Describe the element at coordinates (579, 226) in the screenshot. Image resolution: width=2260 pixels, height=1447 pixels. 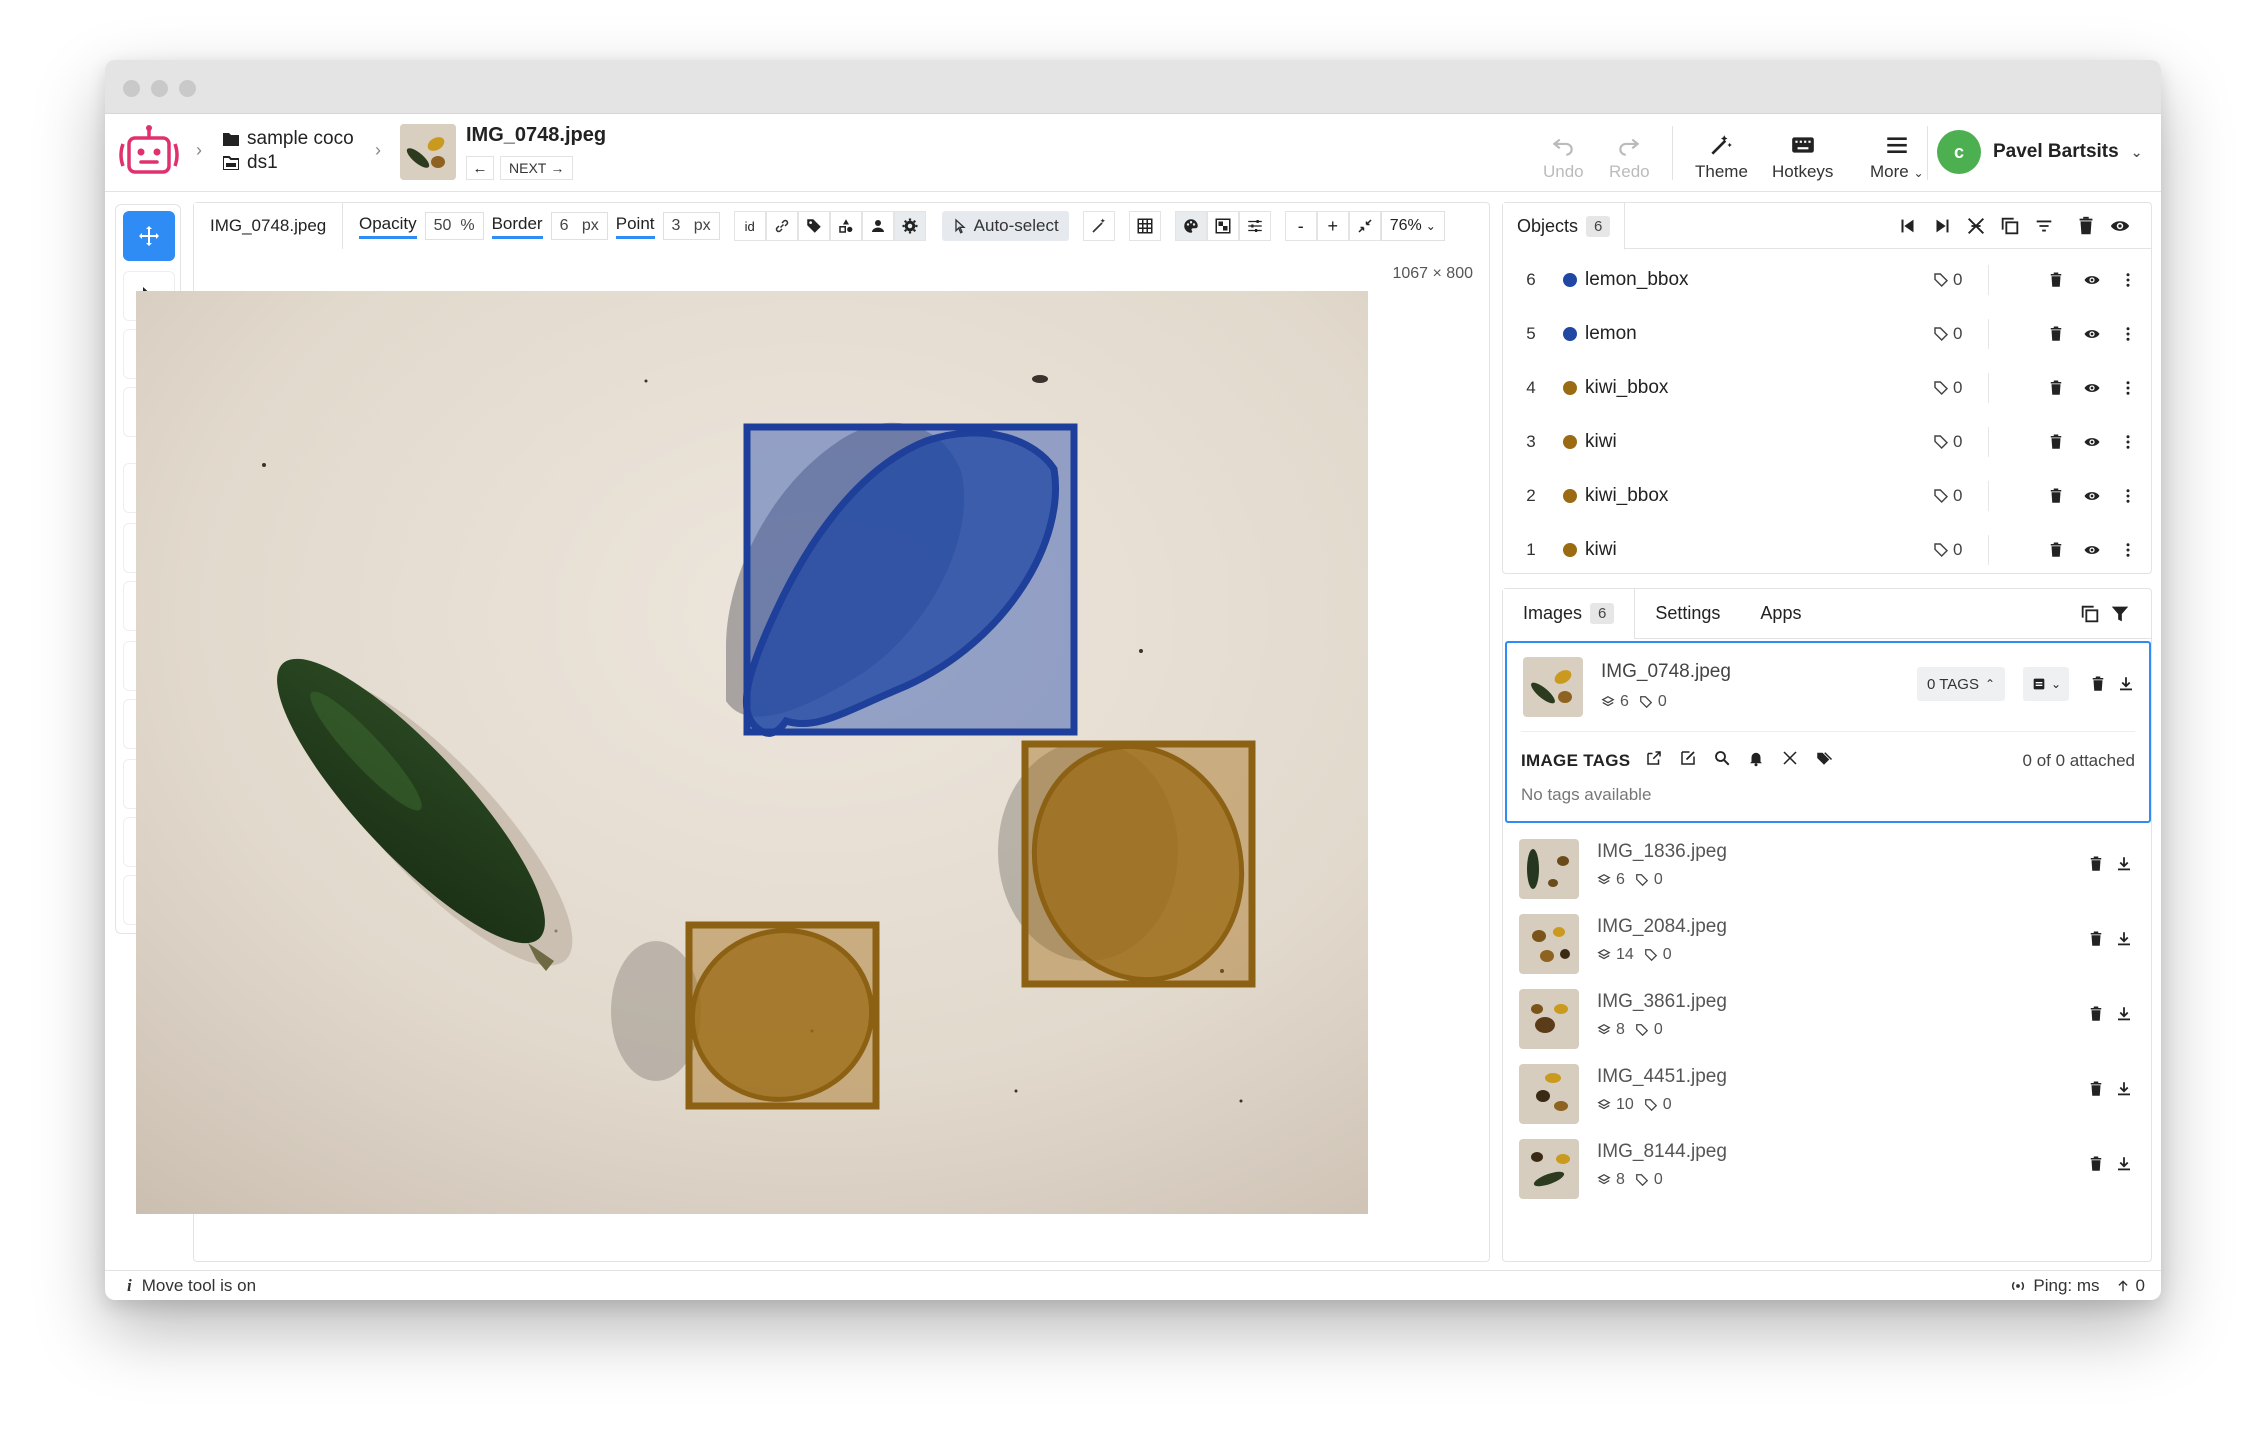
I see `border-input: 6 px` at that location.